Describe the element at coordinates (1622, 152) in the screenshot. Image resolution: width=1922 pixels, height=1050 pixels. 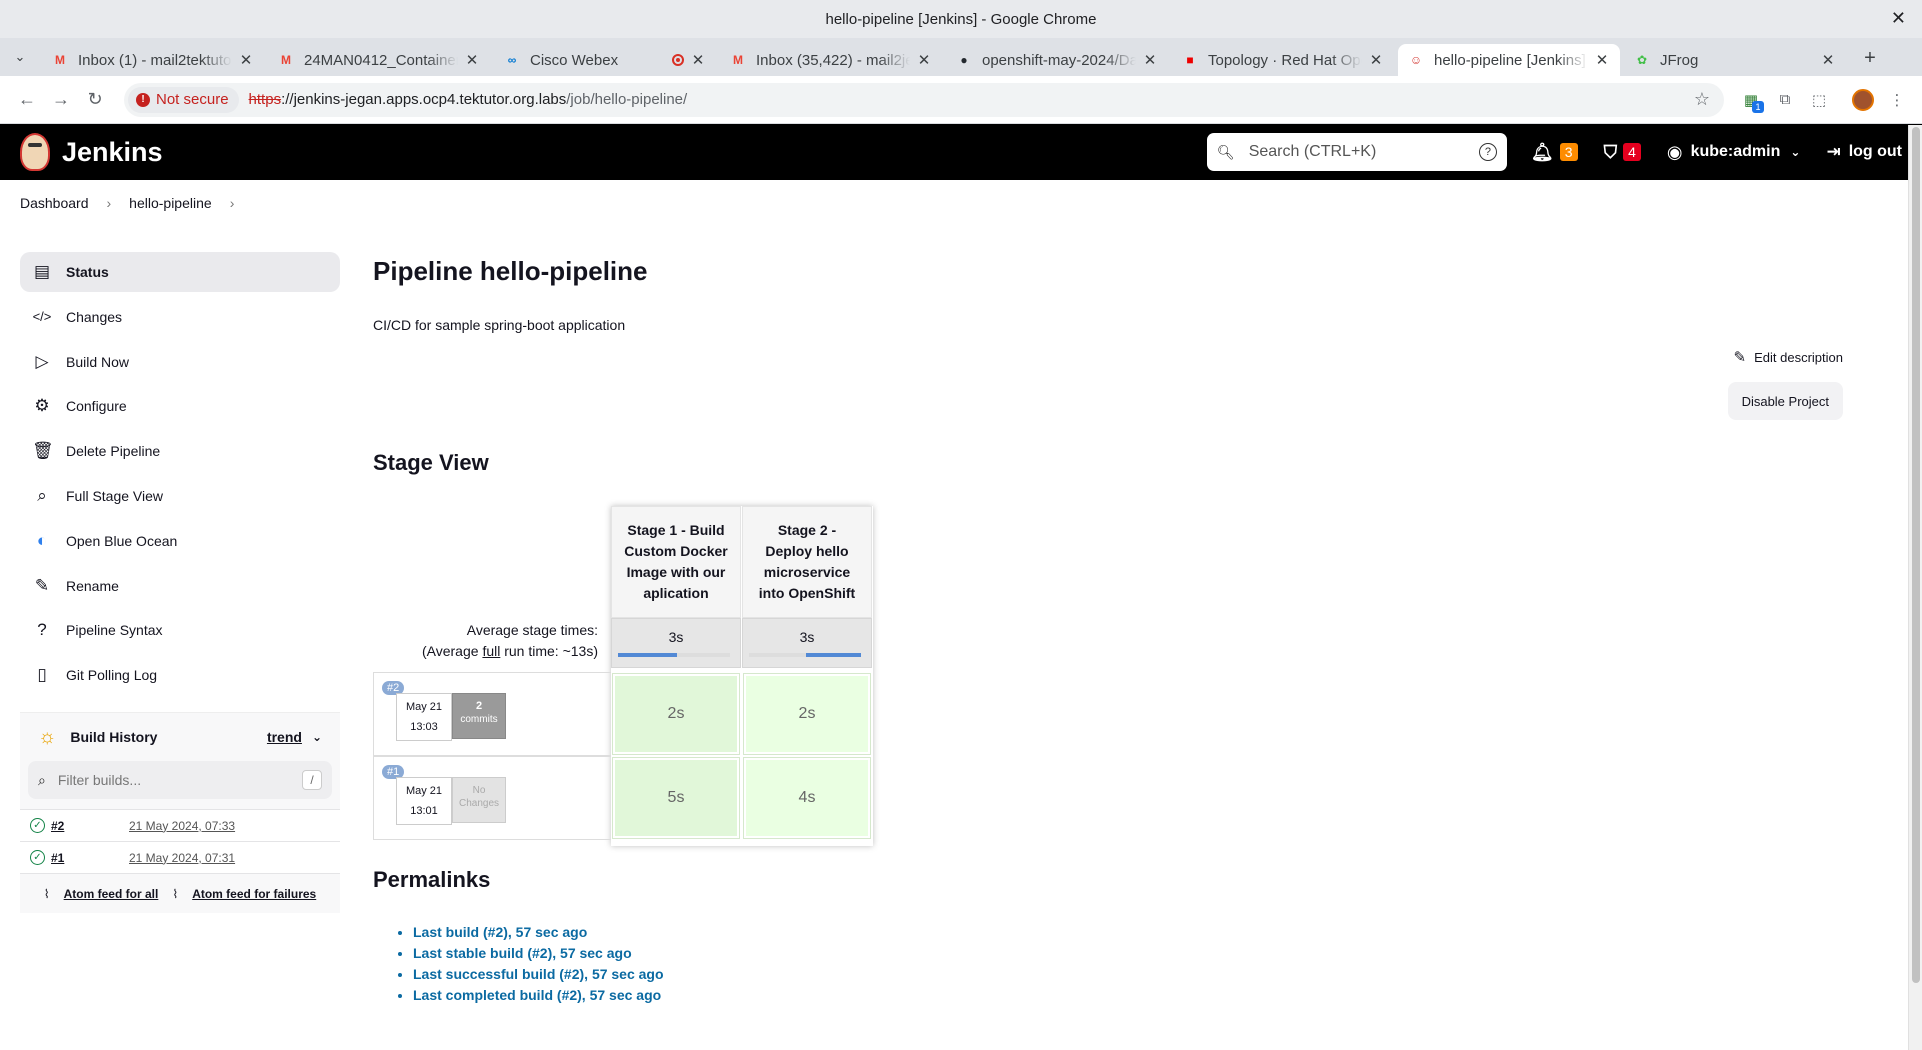
I see `security-button: ⛉ 4` at that location.